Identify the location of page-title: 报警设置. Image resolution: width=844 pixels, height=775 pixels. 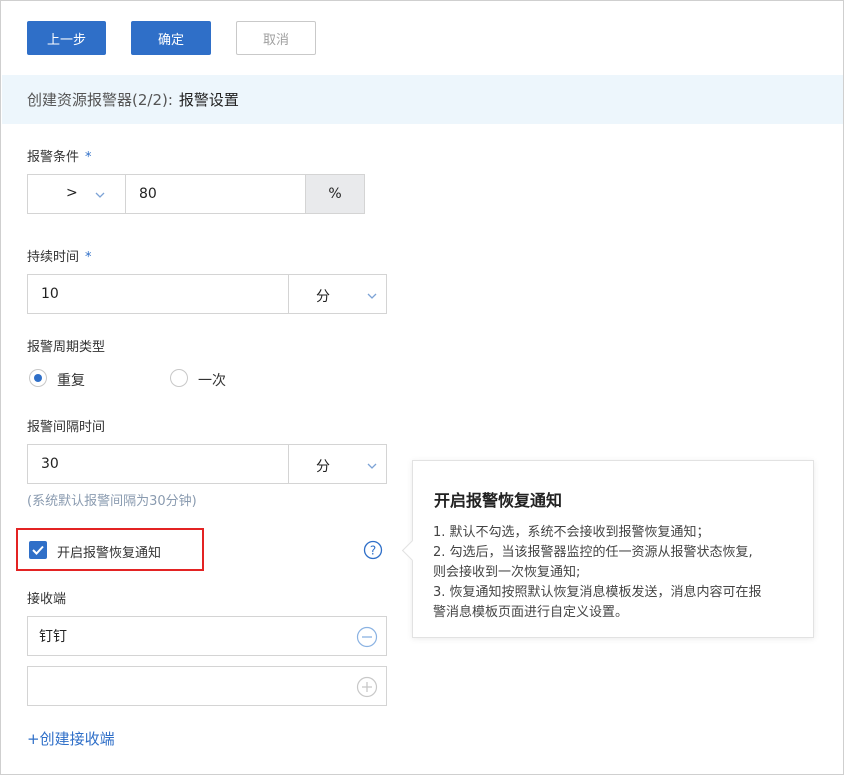
(208, 100).